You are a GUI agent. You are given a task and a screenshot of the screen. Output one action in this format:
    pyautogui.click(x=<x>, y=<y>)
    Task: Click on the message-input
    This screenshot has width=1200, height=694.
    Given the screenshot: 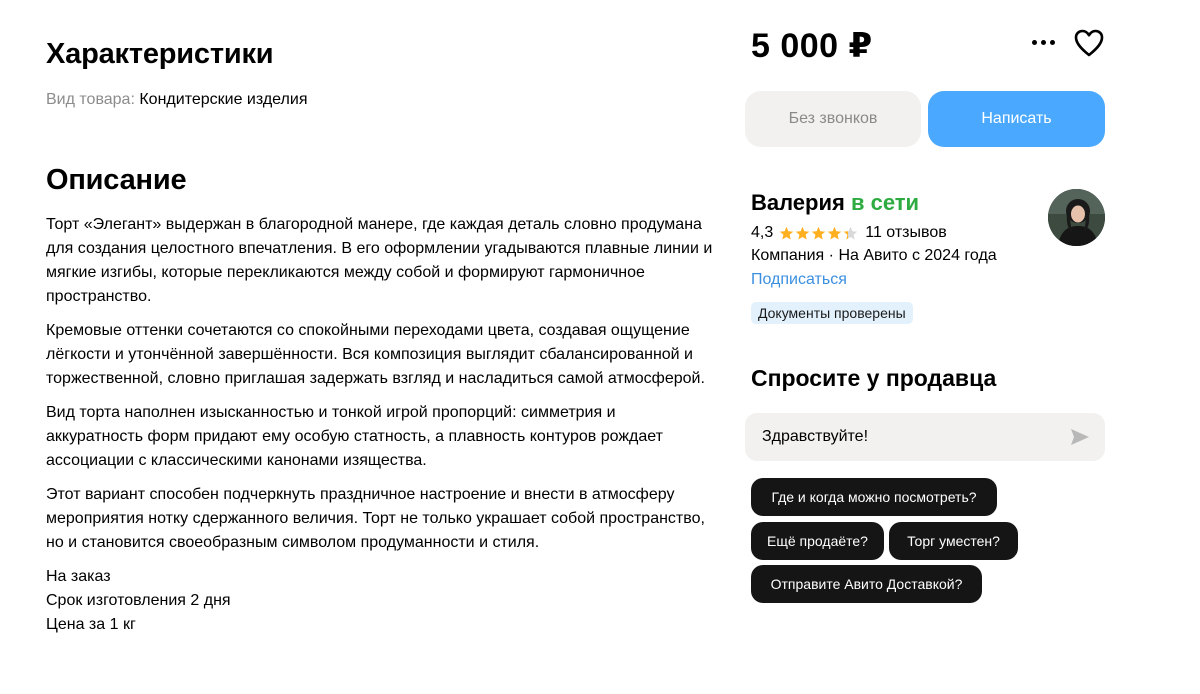 What is the action you would take?
    pyautogui.click(x=900, y=437)
    